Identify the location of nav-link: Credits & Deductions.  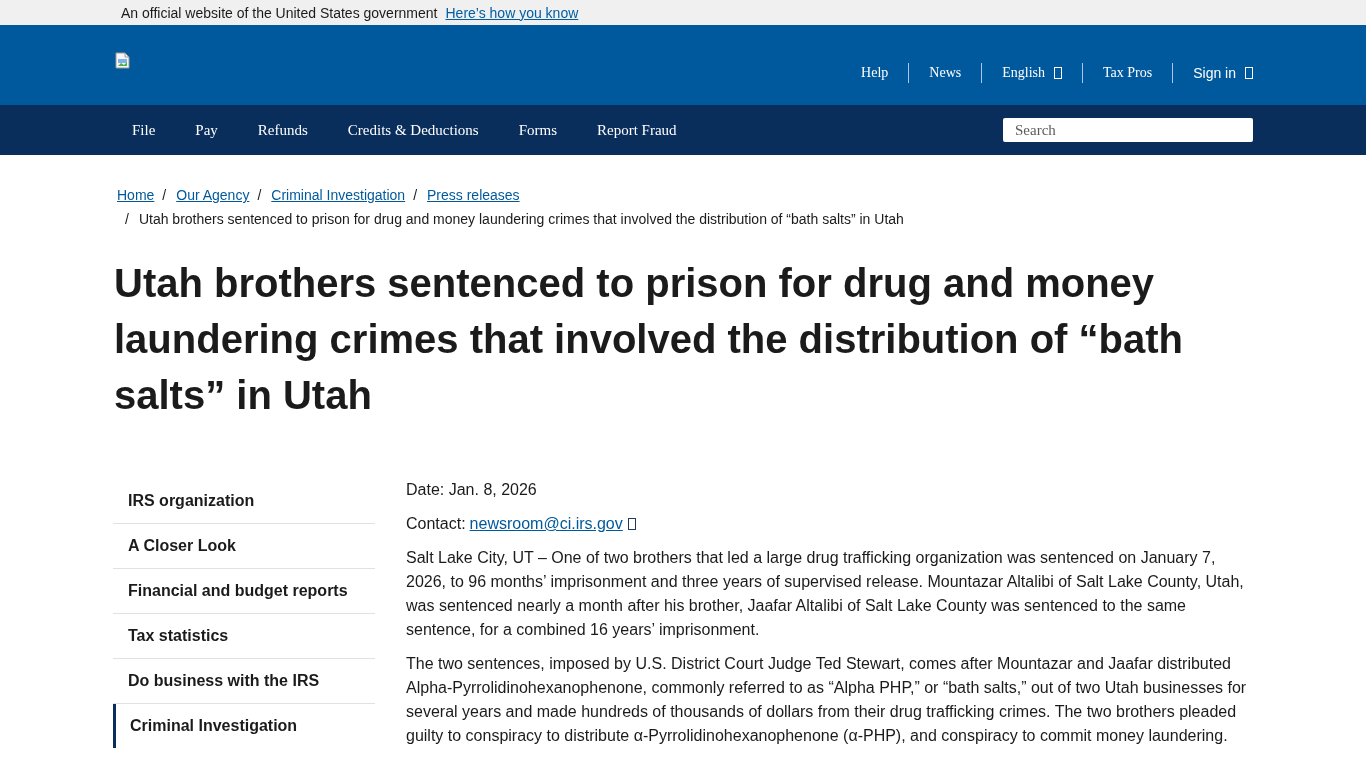
(413, 130).